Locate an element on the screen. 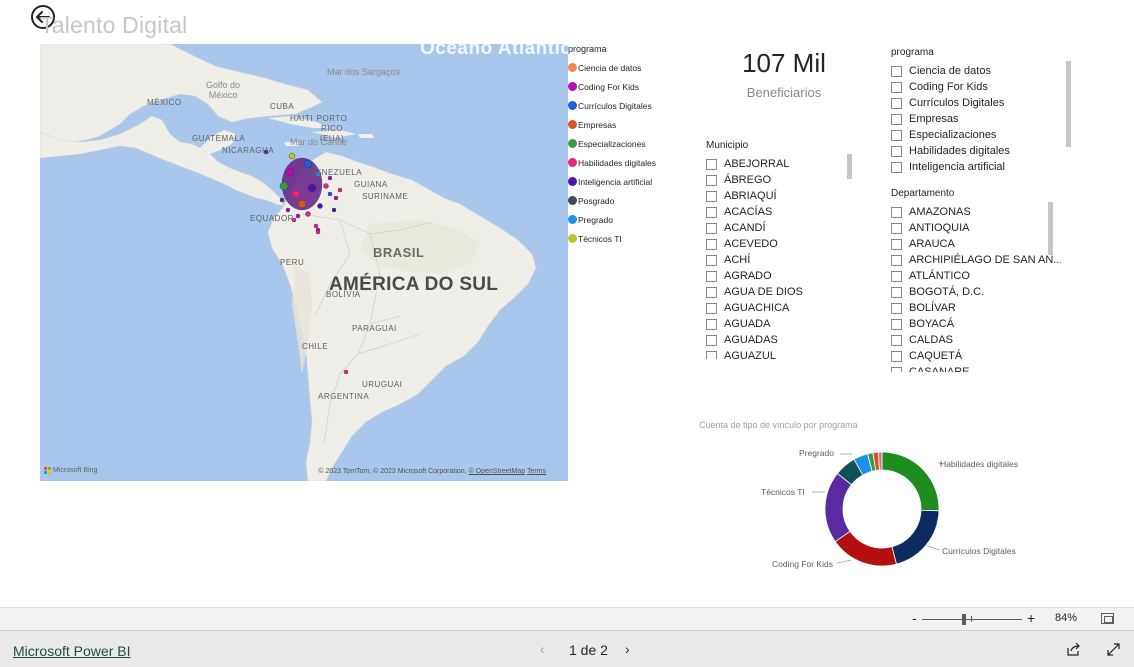 This screenshot has height=667, width=1134. slicer-item: Coding For Kids is located at coordinates (983, 87).